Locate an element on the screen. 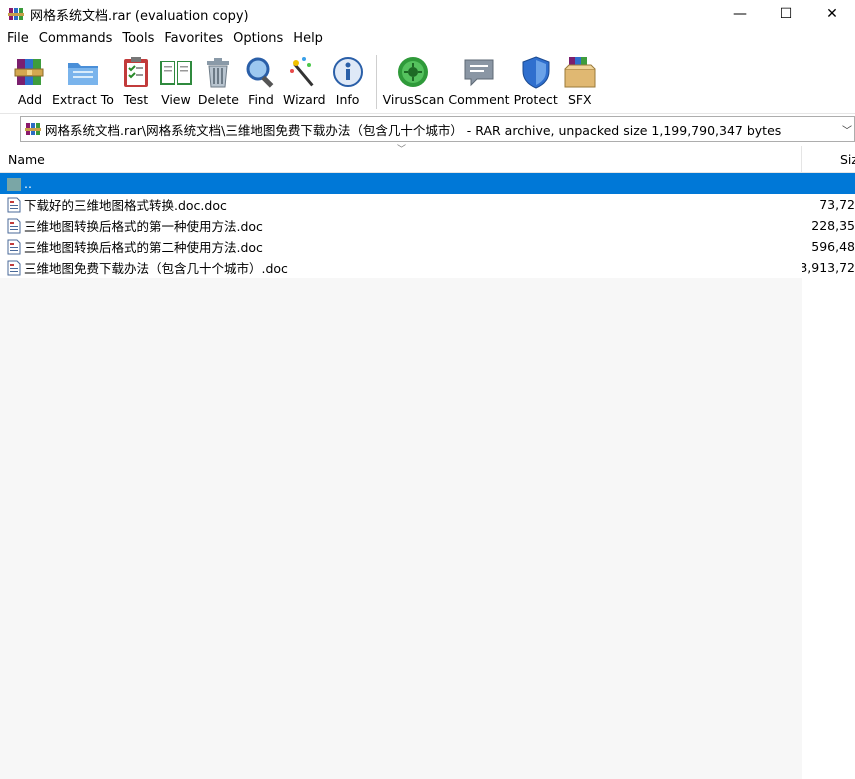 The height and width of the screenshot is (779, 855). list-item: 三维地图转换后格式的第二种使用方法.doc 596,48 is located at coordinates (427, 246).